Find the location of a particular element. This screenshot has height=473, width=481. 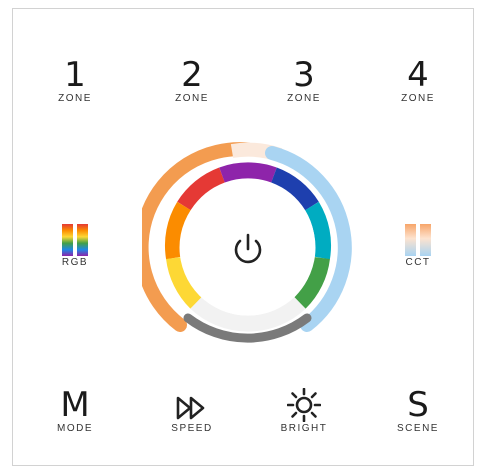

scene-button: S SCENE is located at coordinates (418, 411).